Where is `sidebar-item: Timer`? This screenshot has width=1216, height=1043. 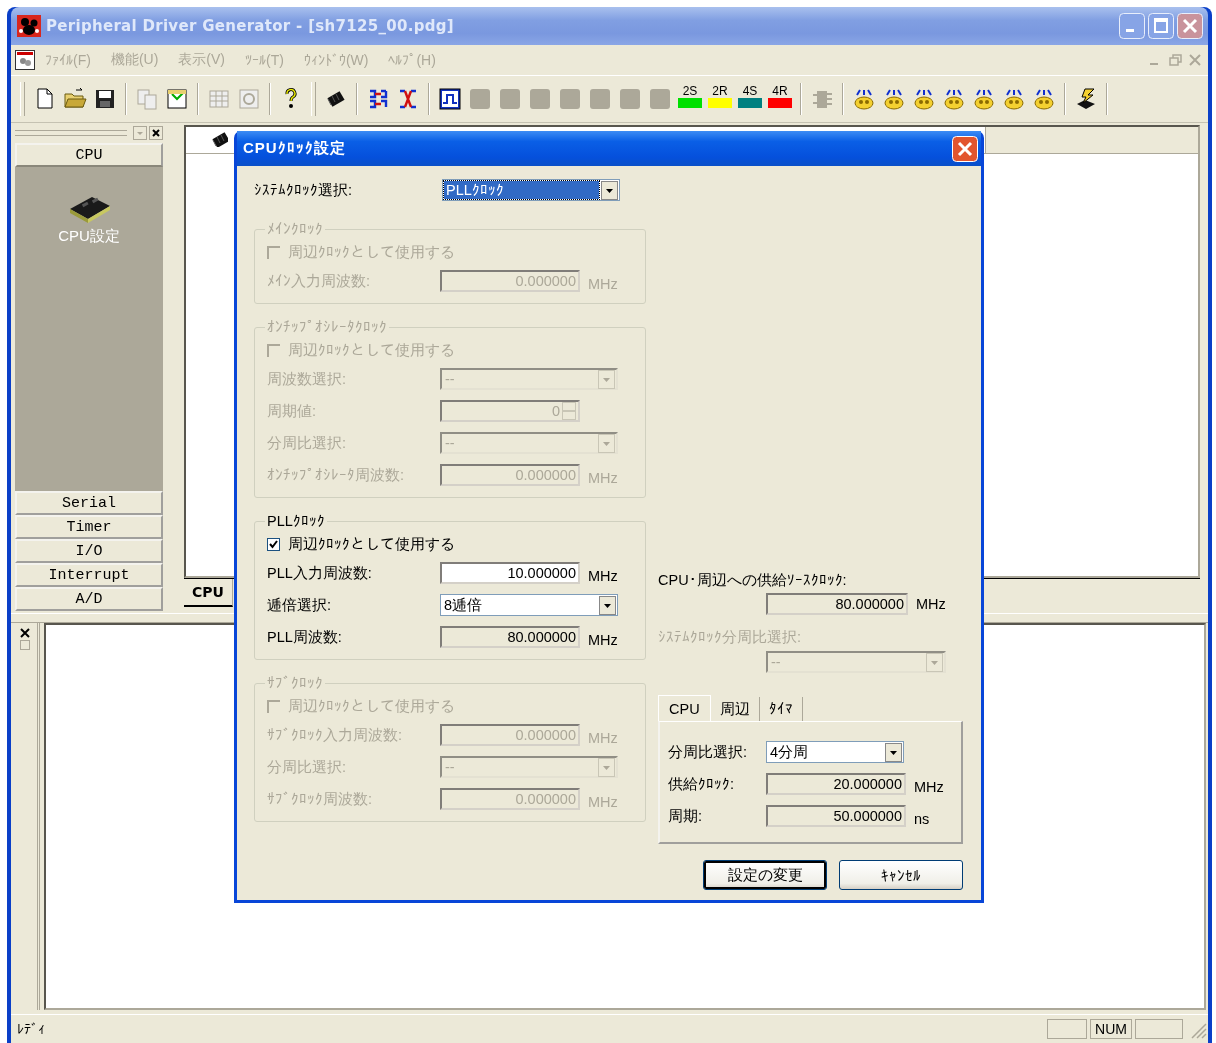
sidebar-item: Timer is located at coordinates (89, 527).